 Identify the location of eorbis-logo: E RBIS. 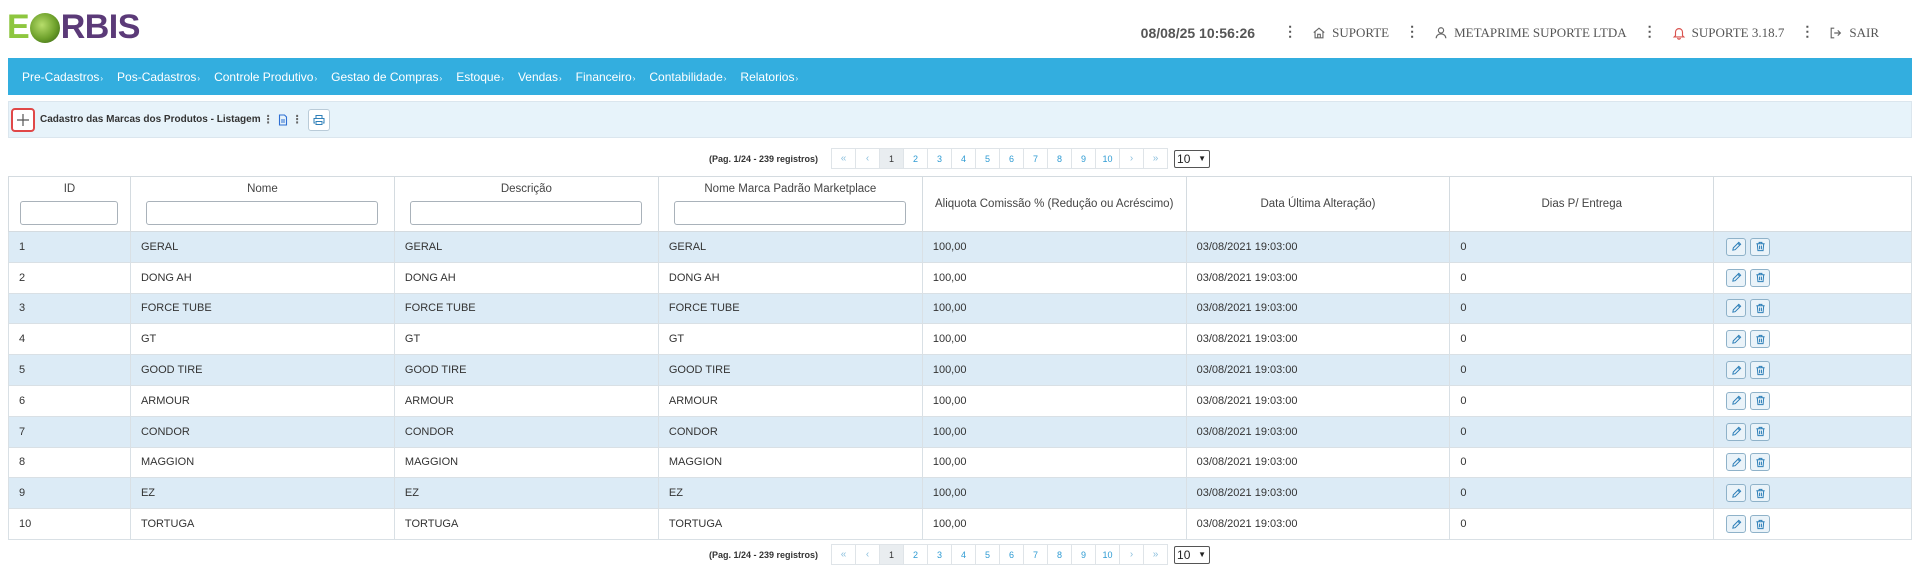
(73, 27).